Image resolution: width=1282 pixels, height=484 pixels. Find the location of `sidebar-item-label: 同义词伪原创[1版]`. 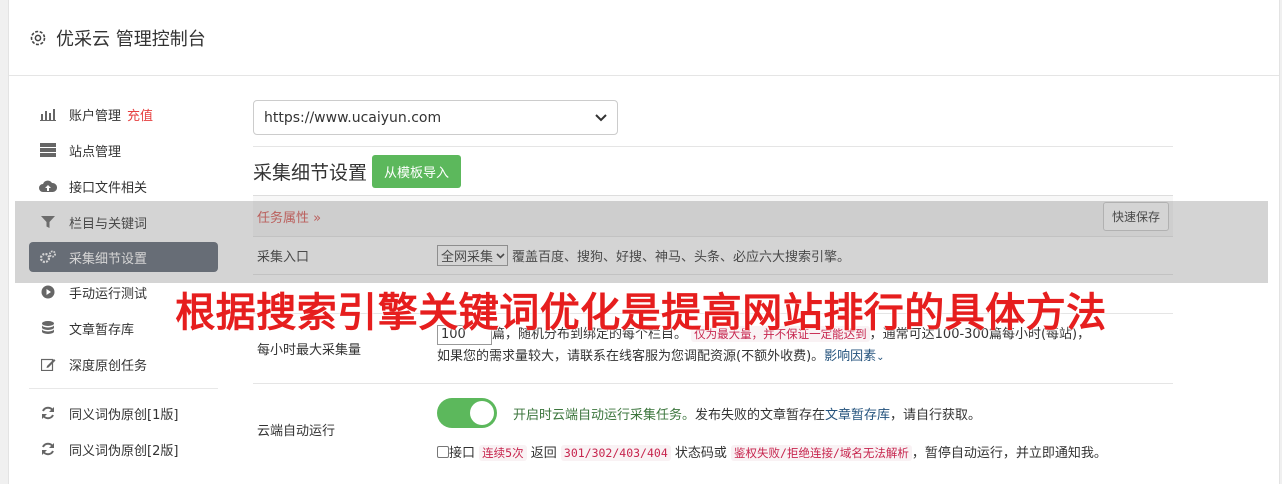

sidebar-item-label: 同义词伪原创[1版] is located at coordinates (124, 415).